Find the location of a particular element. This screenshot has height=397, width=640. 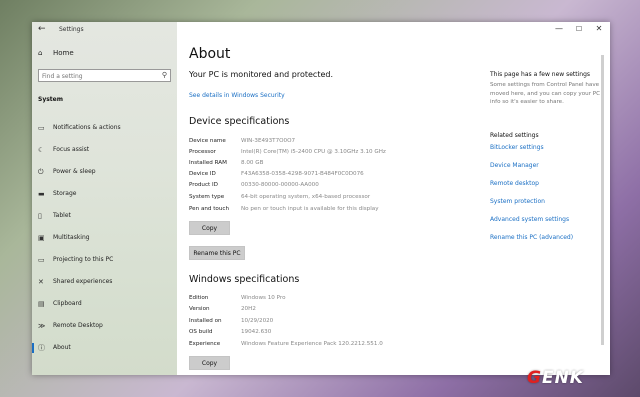

bitlocker-settings-link: BitLocker settings is located at coordinates (517, 147).